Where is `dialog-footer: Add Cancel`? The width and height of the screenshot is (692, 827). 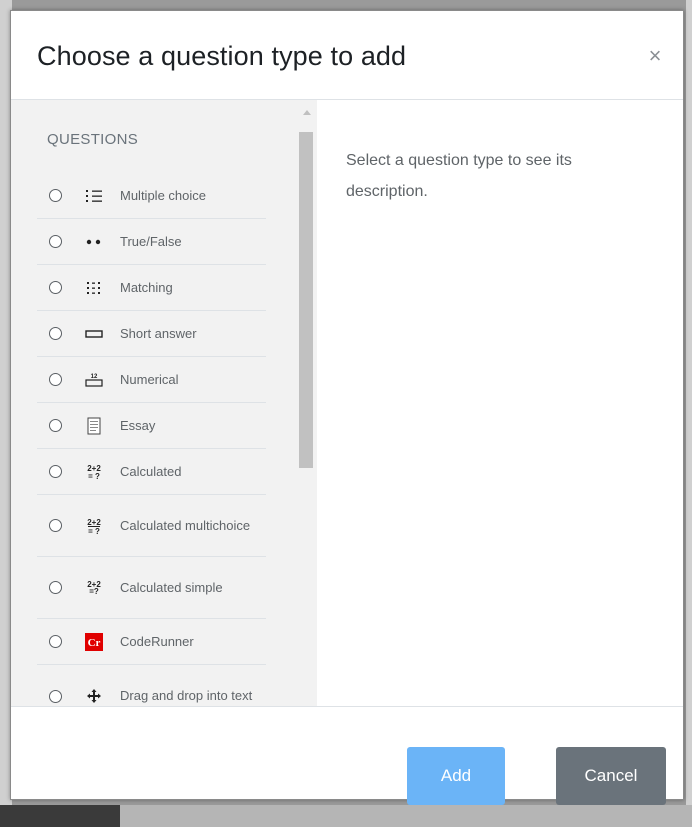 dialog-footer: Add Cancel is located at coordinates (347, 755).